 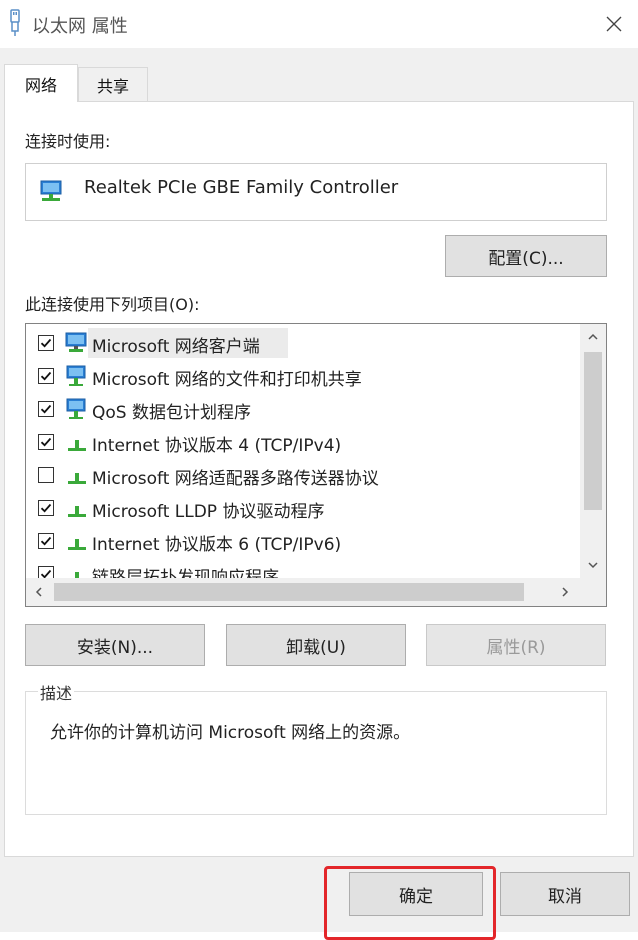 What do you see at coordinates (302, 343) in the screenshot?
I see `list-item: Microsoft 网络客户端` at bounding box center [302, 343].